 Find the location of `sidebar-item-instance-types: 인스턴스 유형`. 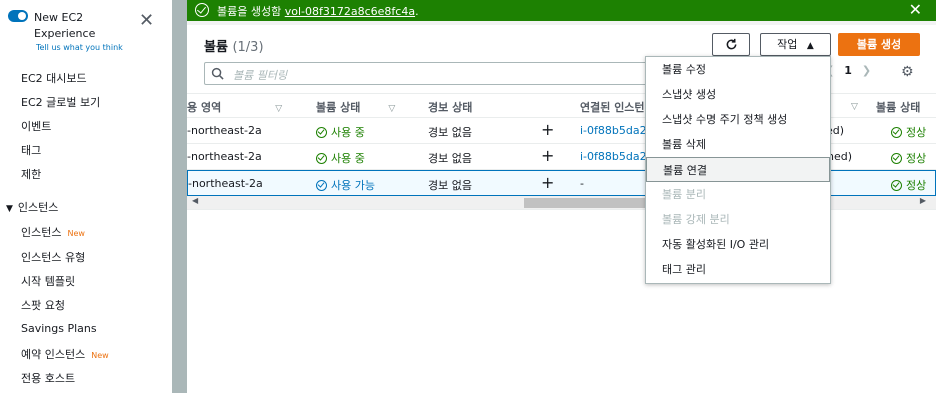

sidebar-item-instance-types: 인스턴스 유형 is located at coordinates (53, 257).